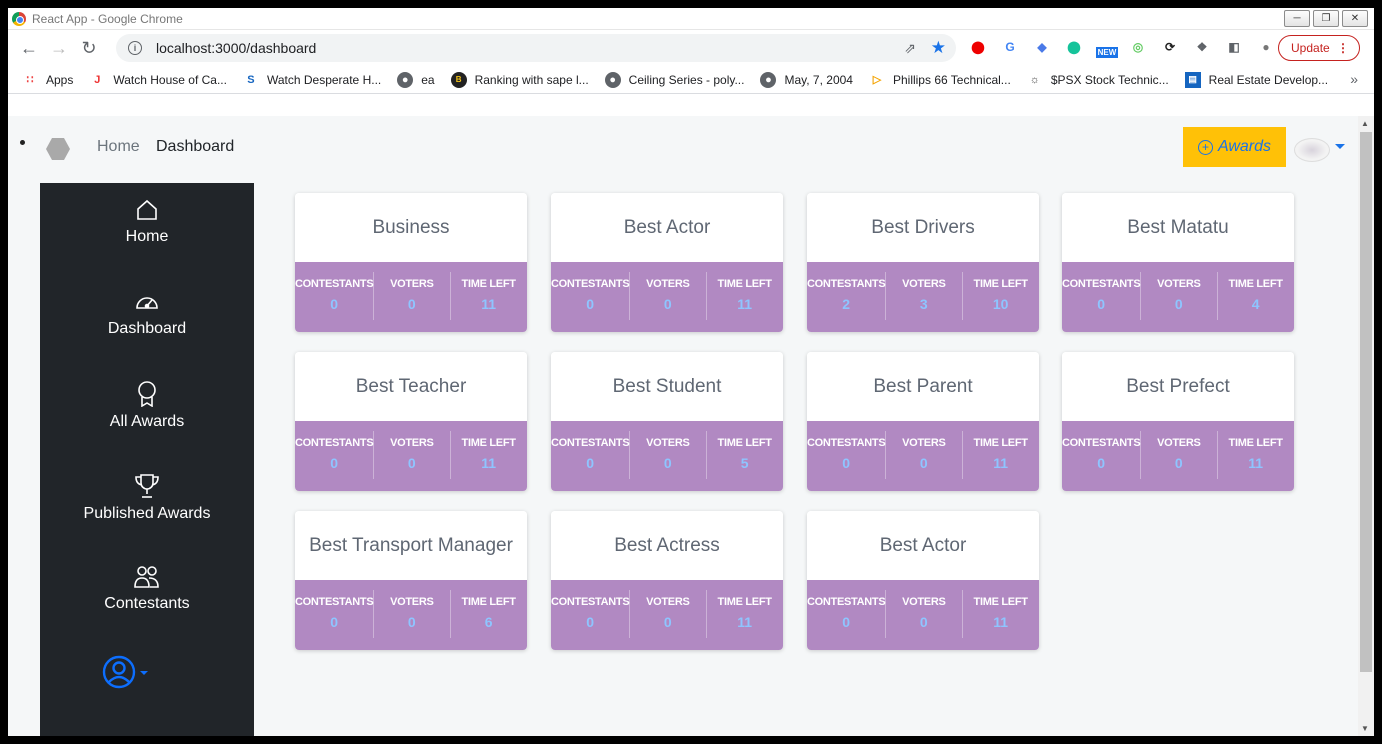  Describe the element at coordinates (1340, 146) in the screenshot. I see `chevron-down-icon` at that location.